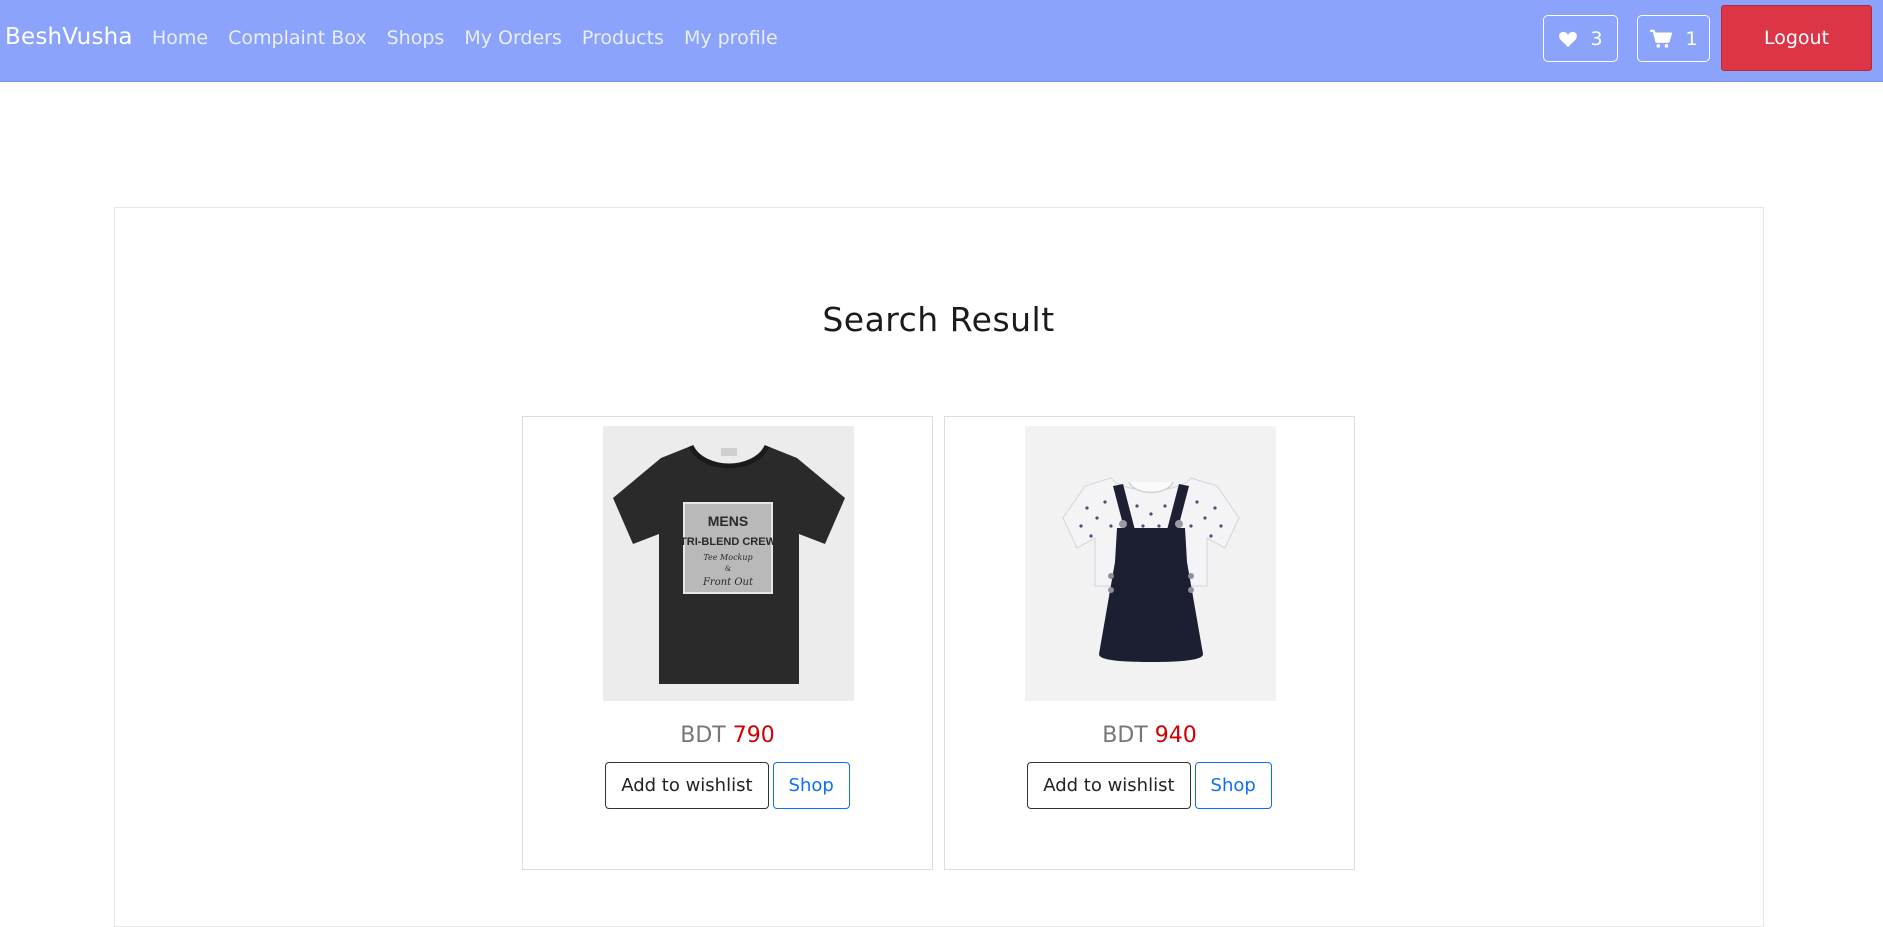 The width and height of the screenshot is (1883, 927). Describe the element at coordinates (297, 38) in the screenshot. I see `nav-link-complaint-box: Complaint Box` at that location.